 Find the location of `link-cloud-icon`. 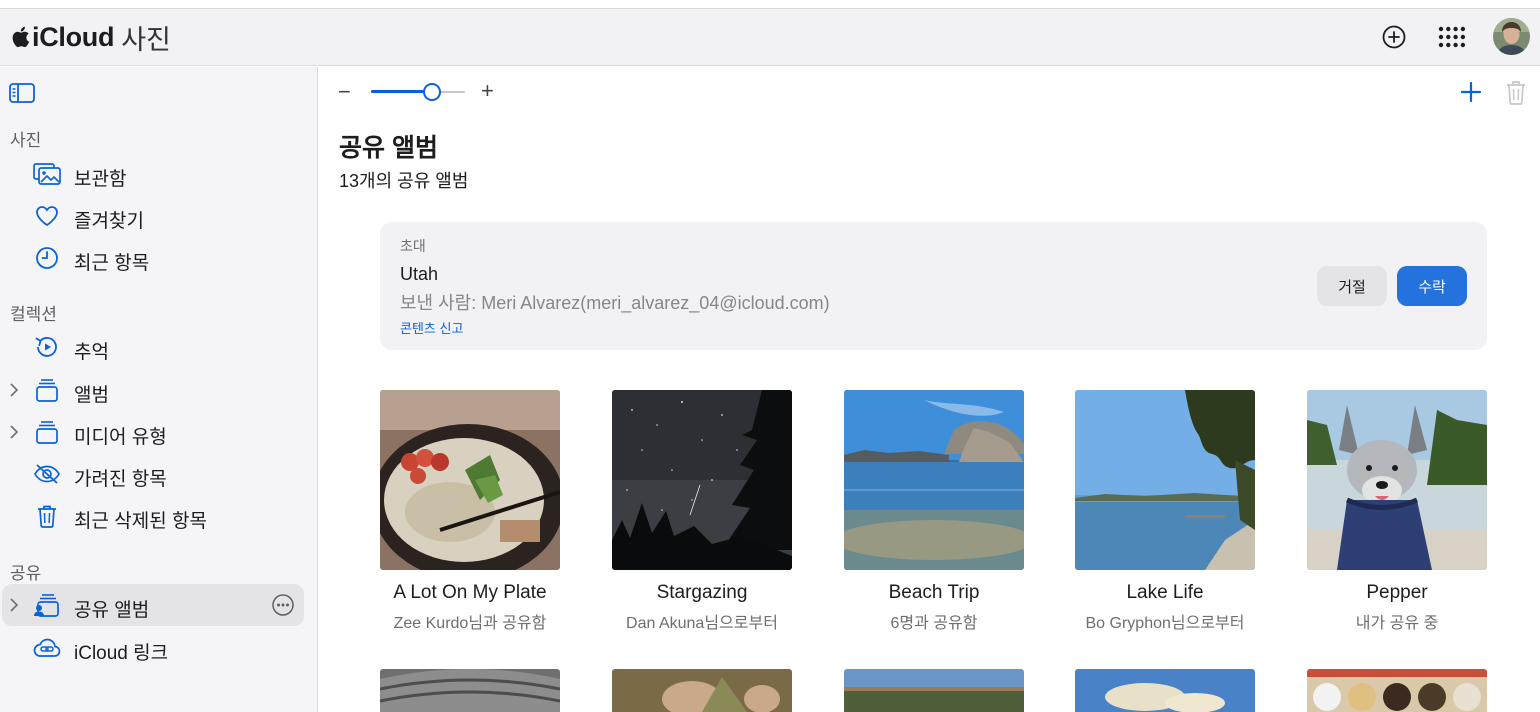

link-cloud-icon is located at coordinates (47, 648).